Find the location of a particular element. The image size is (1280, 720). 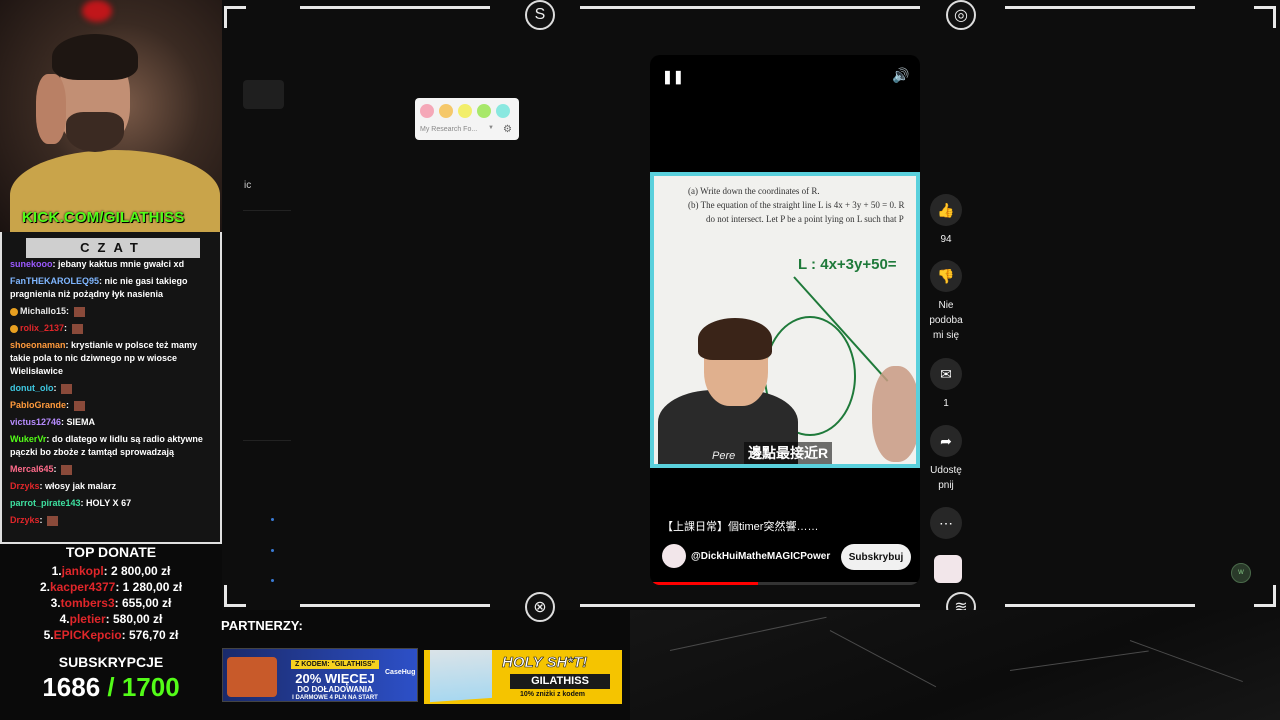

channel-name: @DickHuiMatheMAGICPower is located at coordinates (760, 556).